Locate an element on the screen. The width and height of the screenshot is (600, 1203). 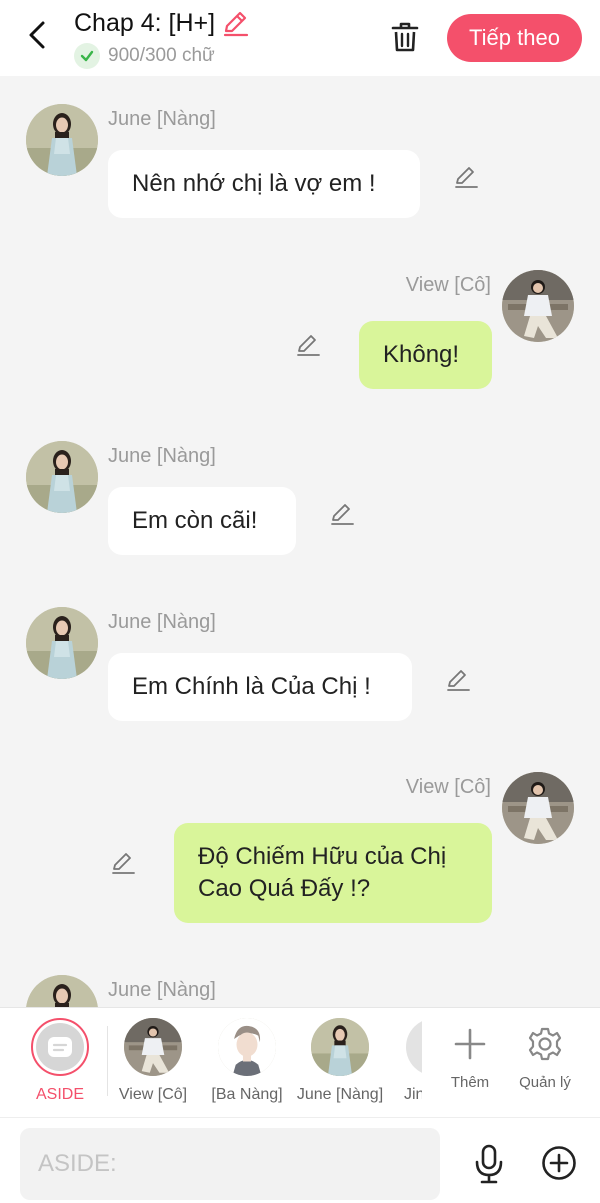
character-june: June [Nàng] is located at coordinates (340, 1061).